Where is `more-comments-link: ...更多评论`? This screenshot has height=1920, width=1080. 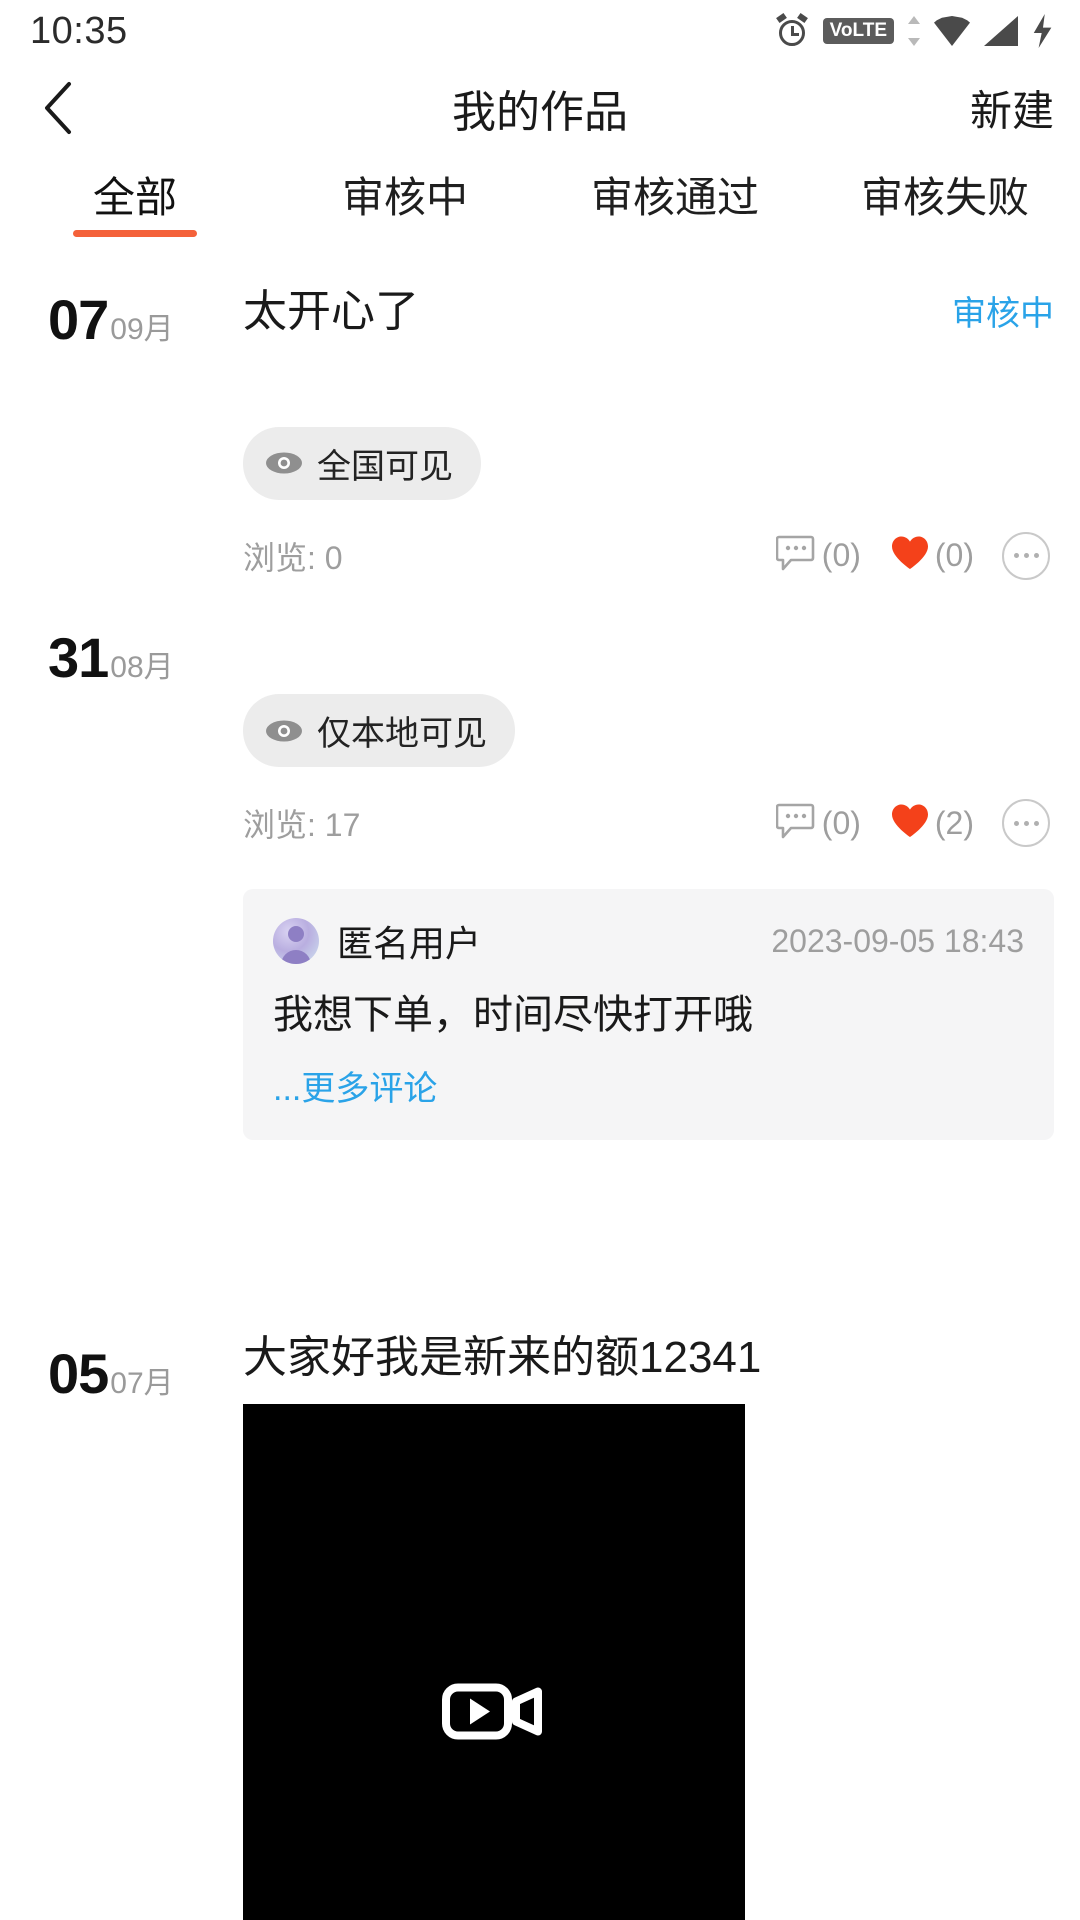
more-comments-link: ...更多评论 is located at coordinates (355, 1085).